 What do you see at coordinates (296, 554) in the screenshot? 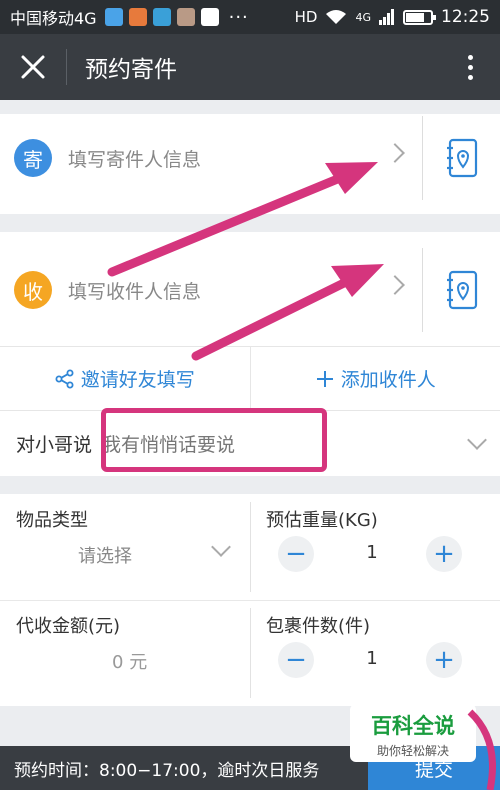
I see `weight-decrease-button: −` at bounding box center [296, 554].